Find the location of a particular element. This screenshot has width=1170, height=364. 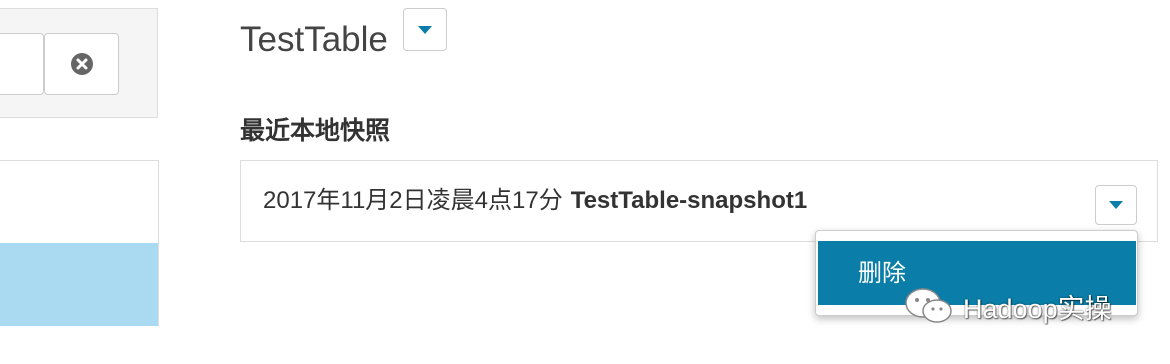

search-input is located at coordinates (22, 64).